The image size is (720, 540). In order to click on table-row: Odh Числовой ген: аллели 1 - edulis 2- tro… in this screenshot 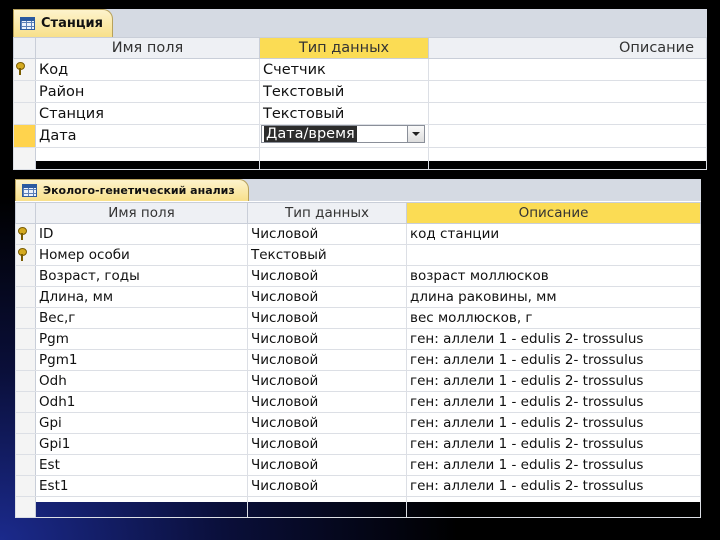, I will do `click(358, 381)`.